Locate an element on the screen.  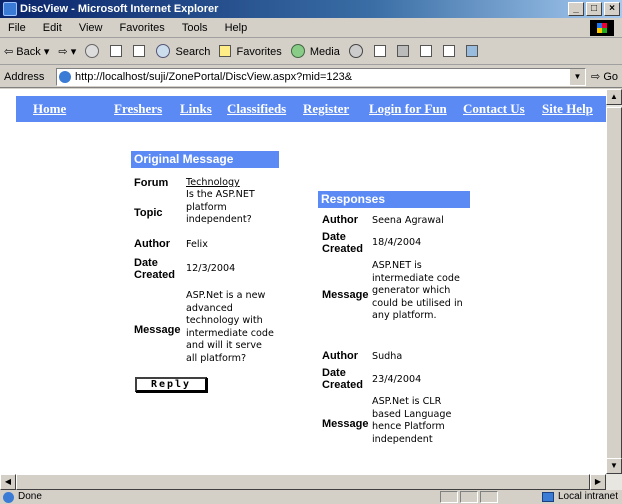
home-icon is located at coordinates (139, 51).